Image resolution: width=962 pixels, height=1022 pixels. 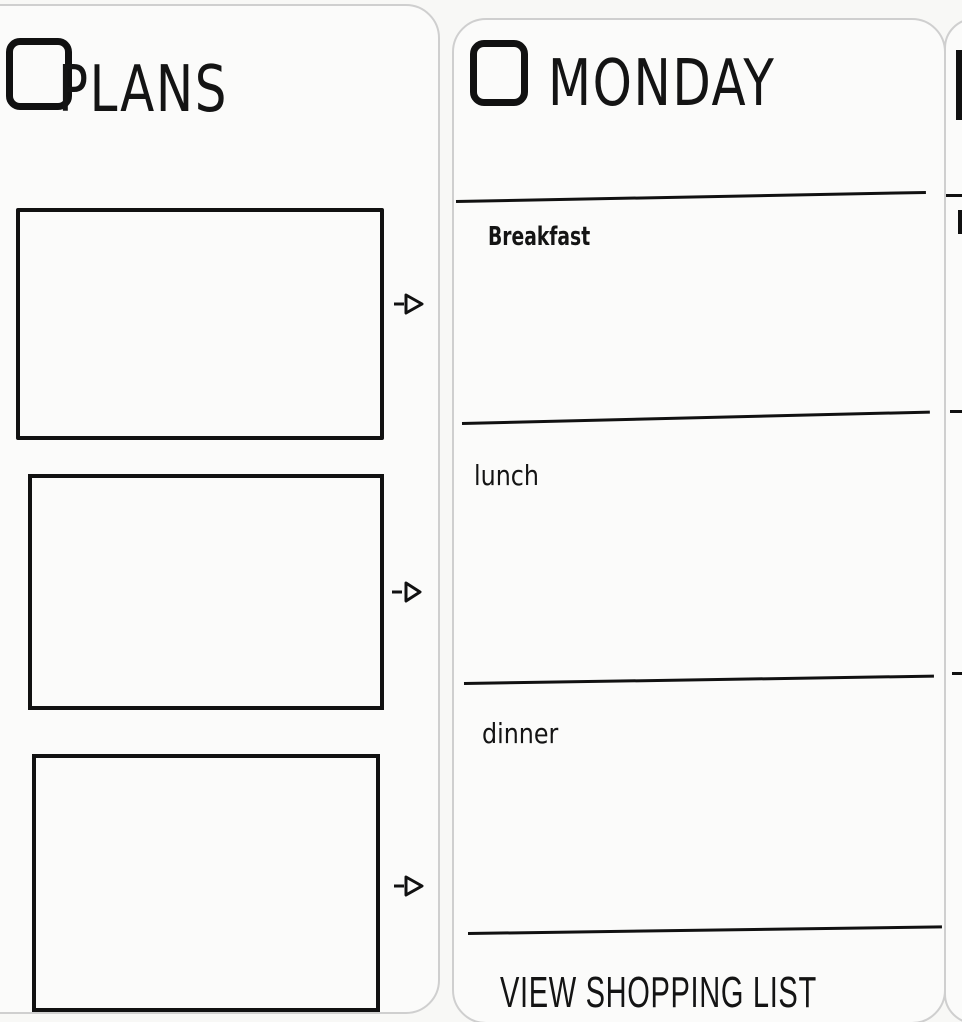 What do you see at coordinates (506, 475) in the screenshot?
I see `meal-label-lunch: lunch` at bounding box center [506, 475].